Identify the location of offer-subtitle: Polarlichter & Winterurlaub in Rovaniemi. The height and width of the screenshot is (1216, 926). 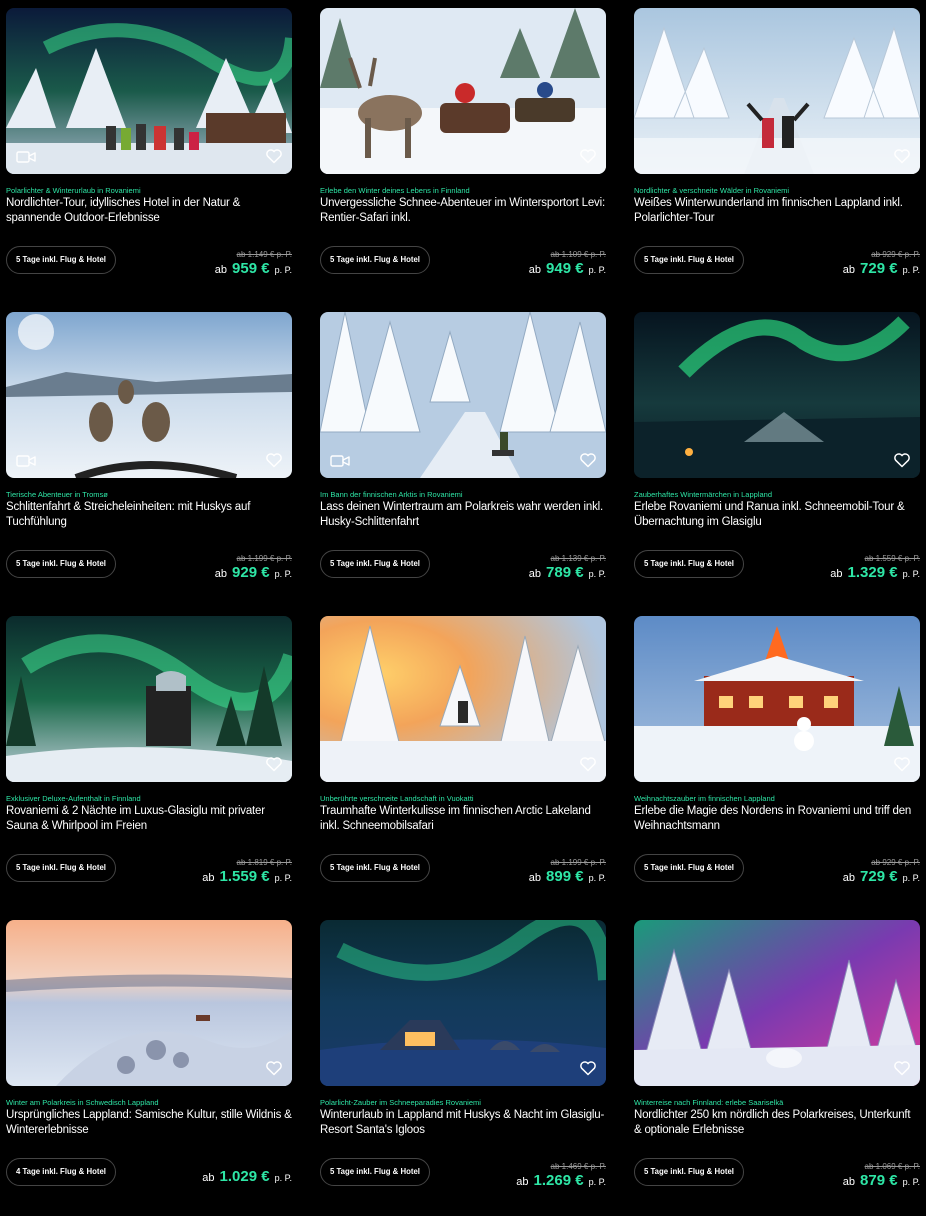
(73, 190).